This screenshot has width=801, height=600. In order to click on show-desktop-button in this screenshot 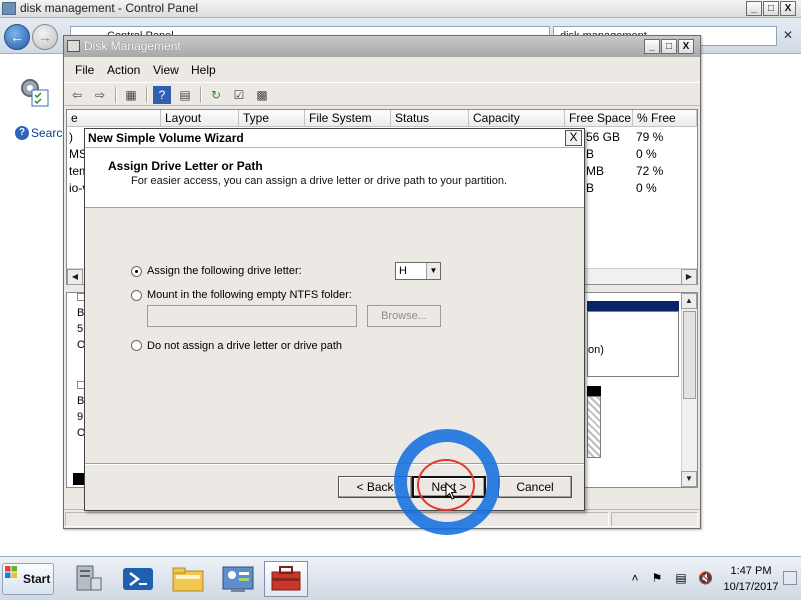, I will do `click(790, 578)`.